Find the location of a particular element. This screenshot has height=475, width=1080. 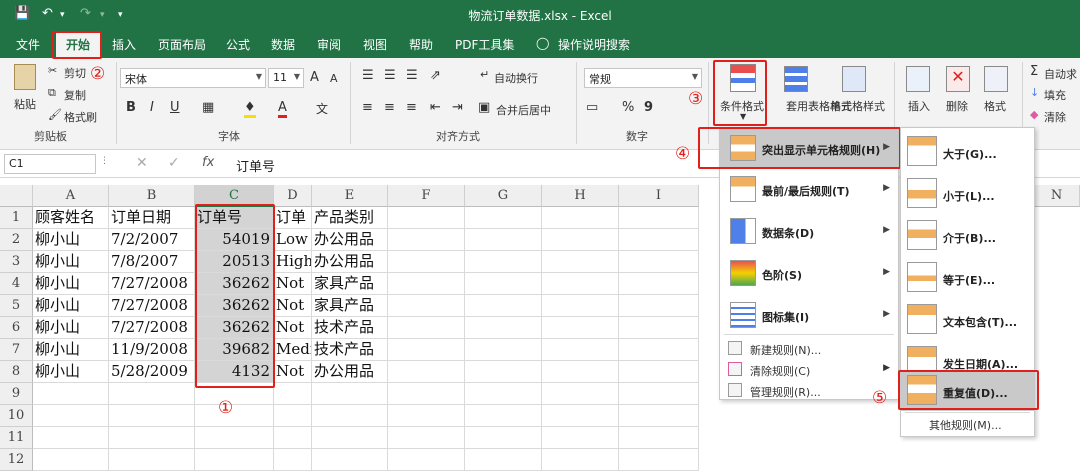

borders-icon: ▦ is located at coordinates (208, 107).